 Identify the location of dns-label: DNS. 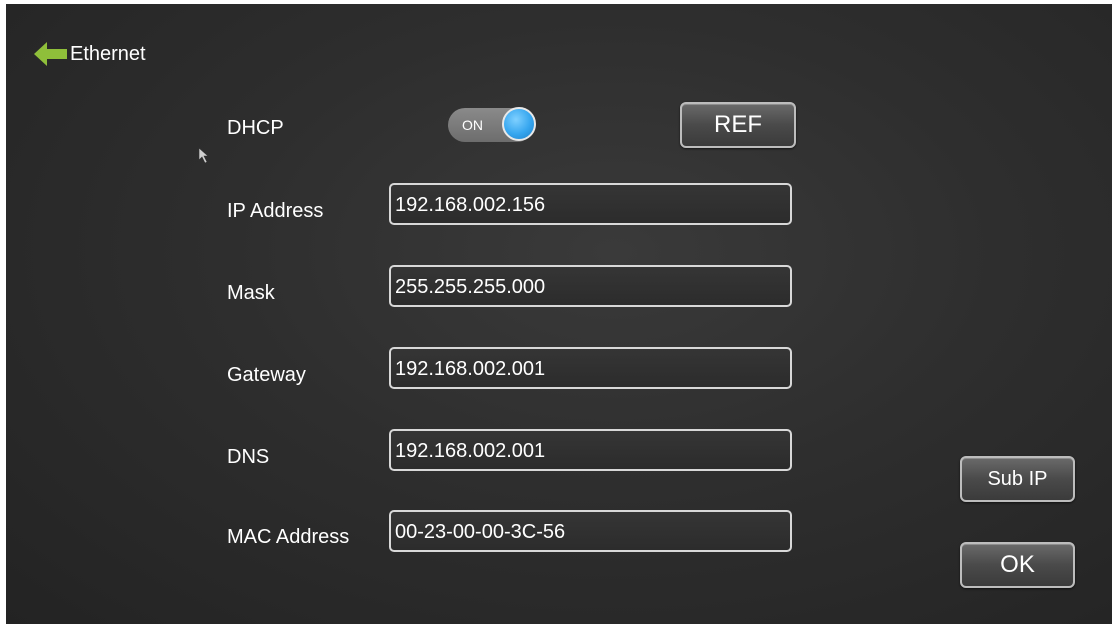
(248, 457).